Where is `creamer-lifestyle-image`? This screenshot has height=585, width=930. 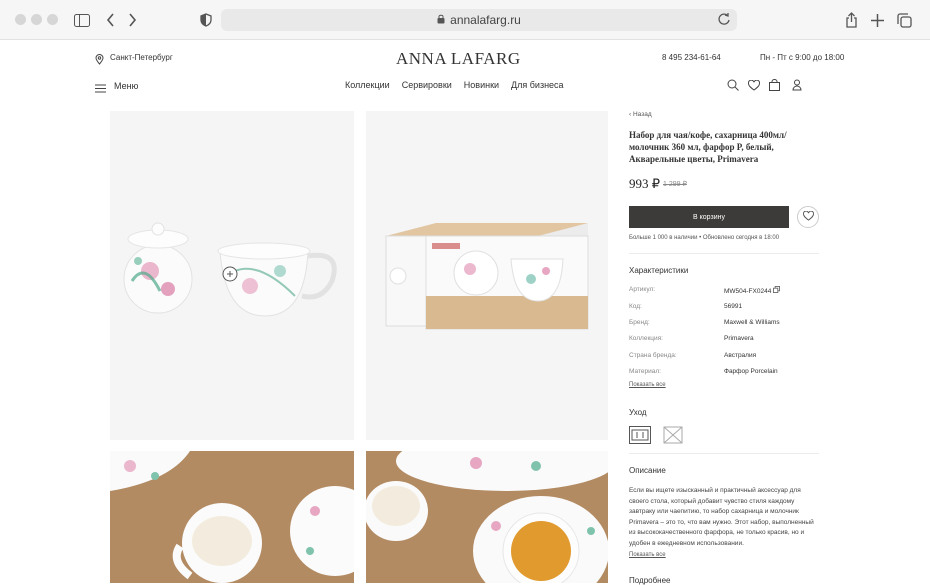
creamer-lifestyle-image is located at coordinates (232, 517).